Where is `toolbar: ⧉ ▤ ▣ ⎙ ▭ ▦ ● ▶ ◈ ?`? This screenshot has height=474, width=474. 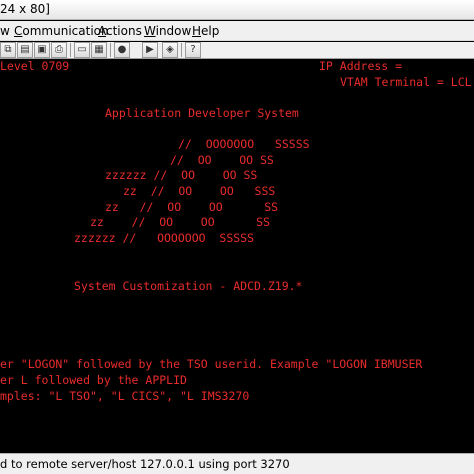 toolbar: ⧉ ▤ ▣ ⎙ ▭ ▦ ● ▶ ◈ ? is located at coordinates (237, 50).